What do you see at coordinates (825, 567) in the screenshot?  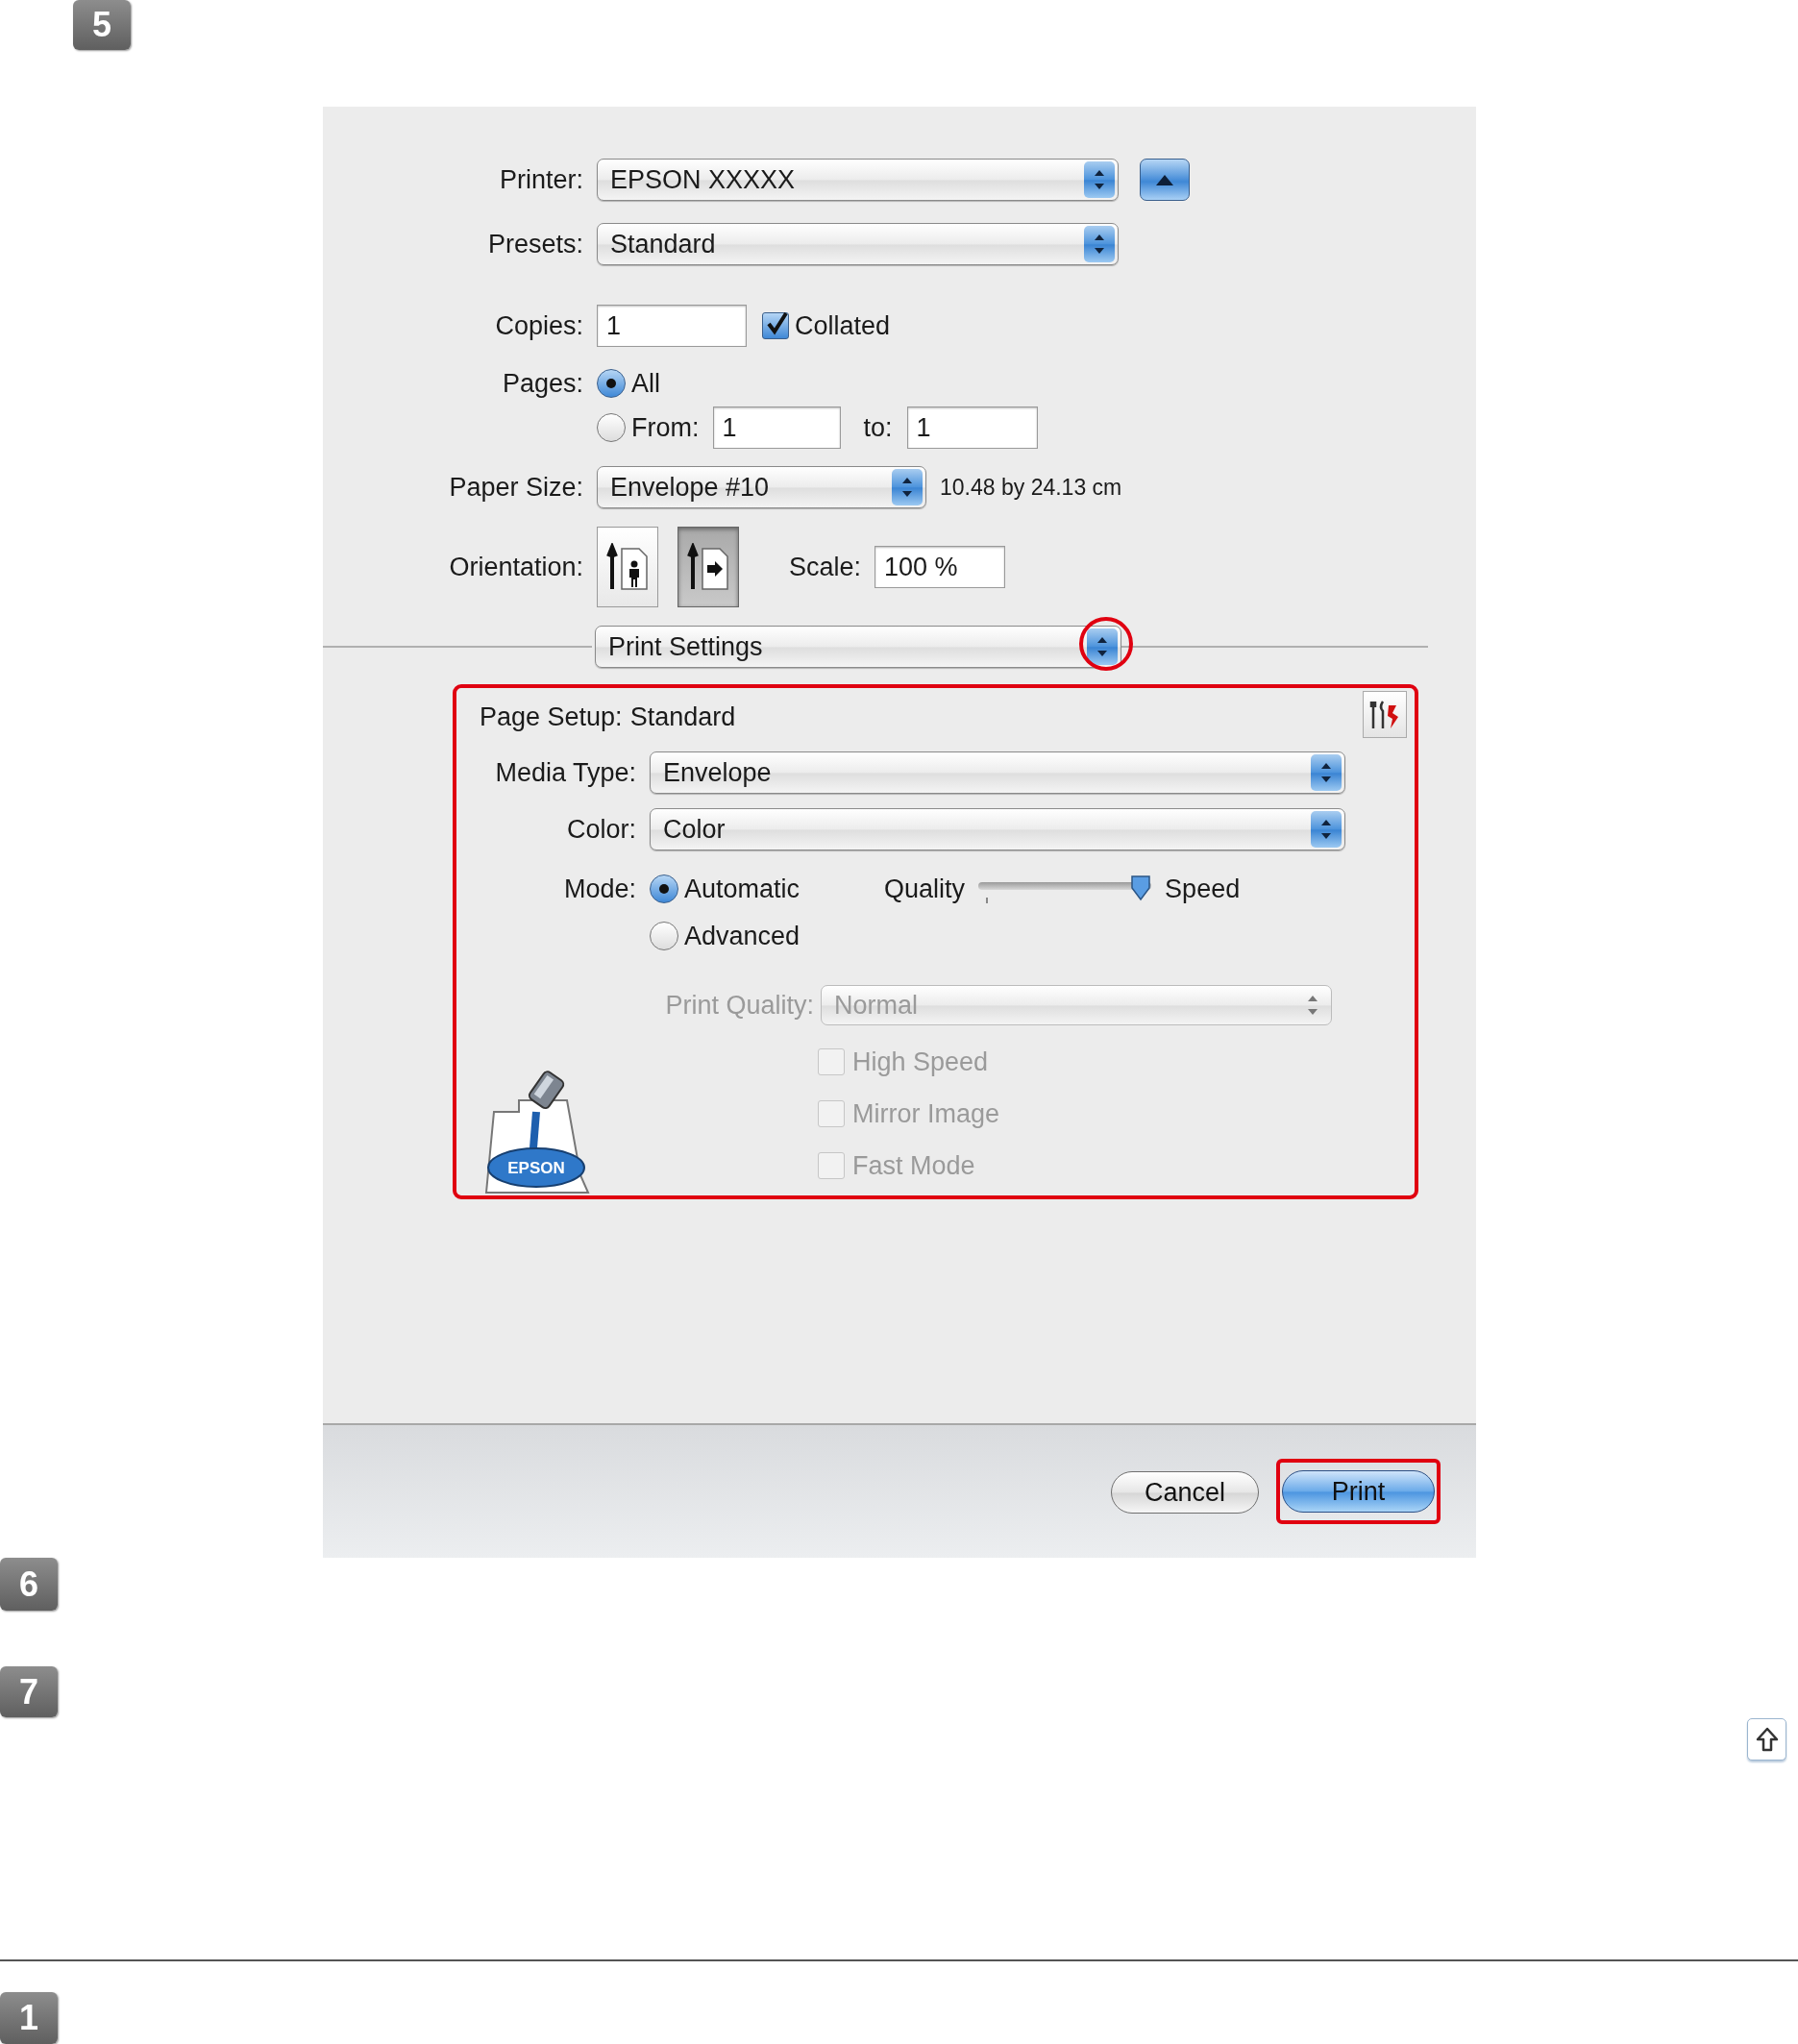 I see `scale-label: Scale:` at bounding box center [825, 567].